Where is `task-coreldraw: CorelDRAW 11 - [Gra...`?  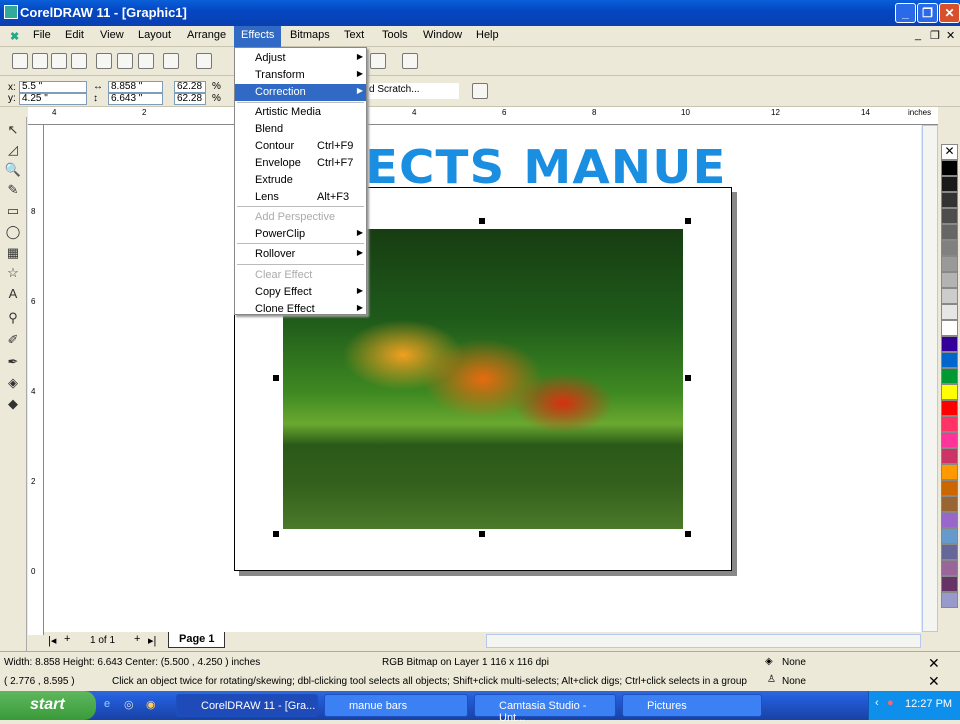 task-coreldraw: CorelDRAW 11 - [Gra... is located at coordinates (247, 705).